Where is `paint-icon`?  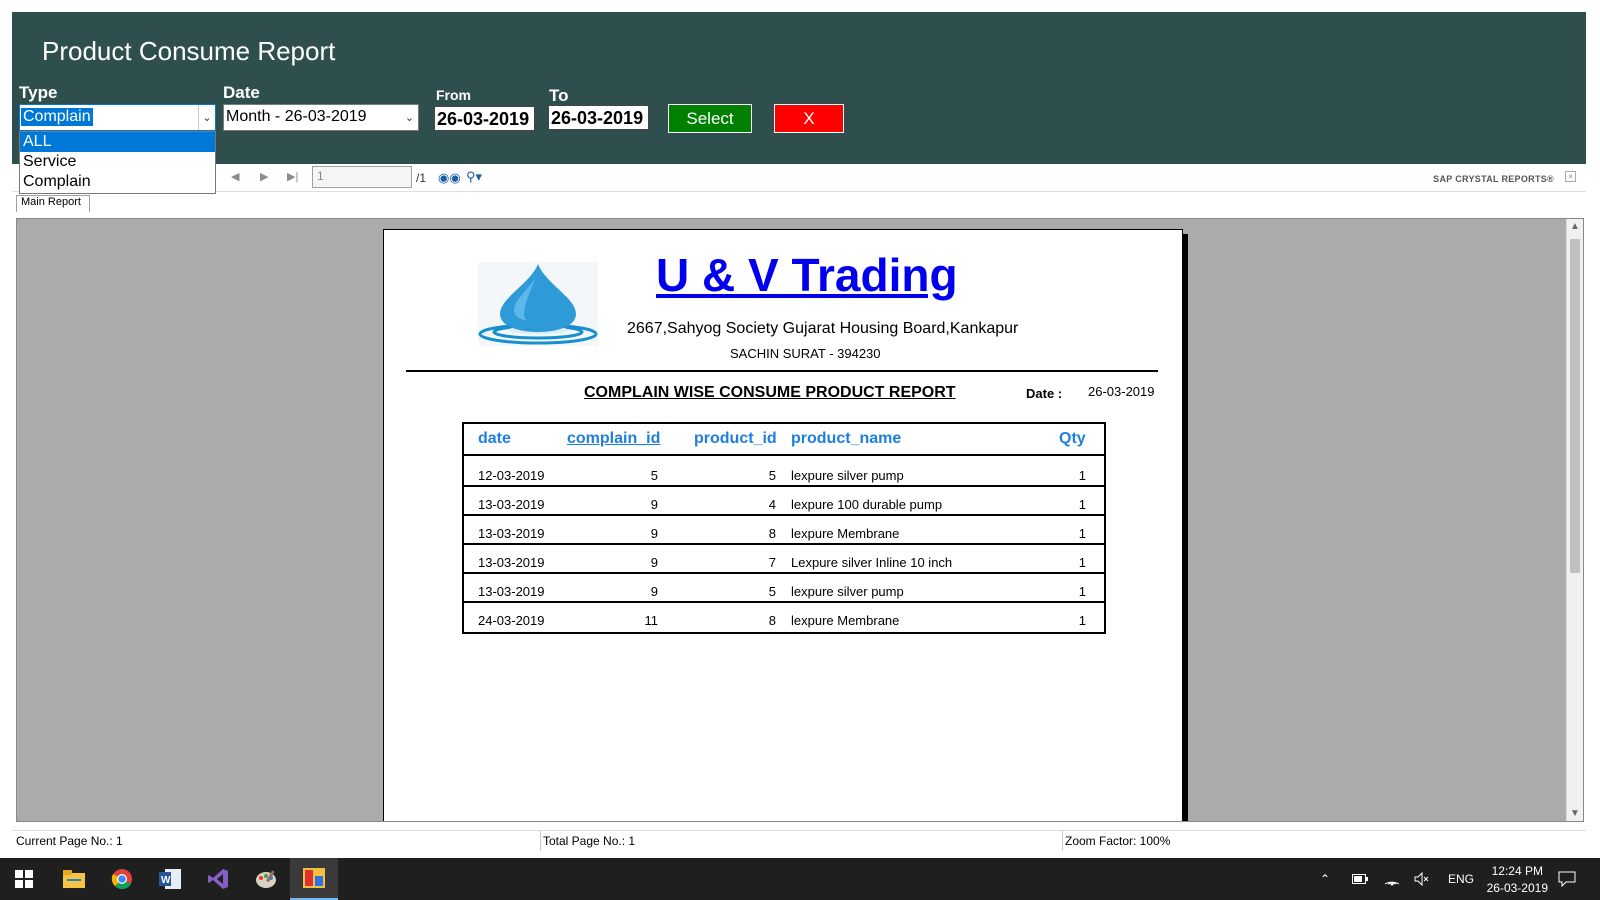
paint-icon is located at coordinates (266, 879).